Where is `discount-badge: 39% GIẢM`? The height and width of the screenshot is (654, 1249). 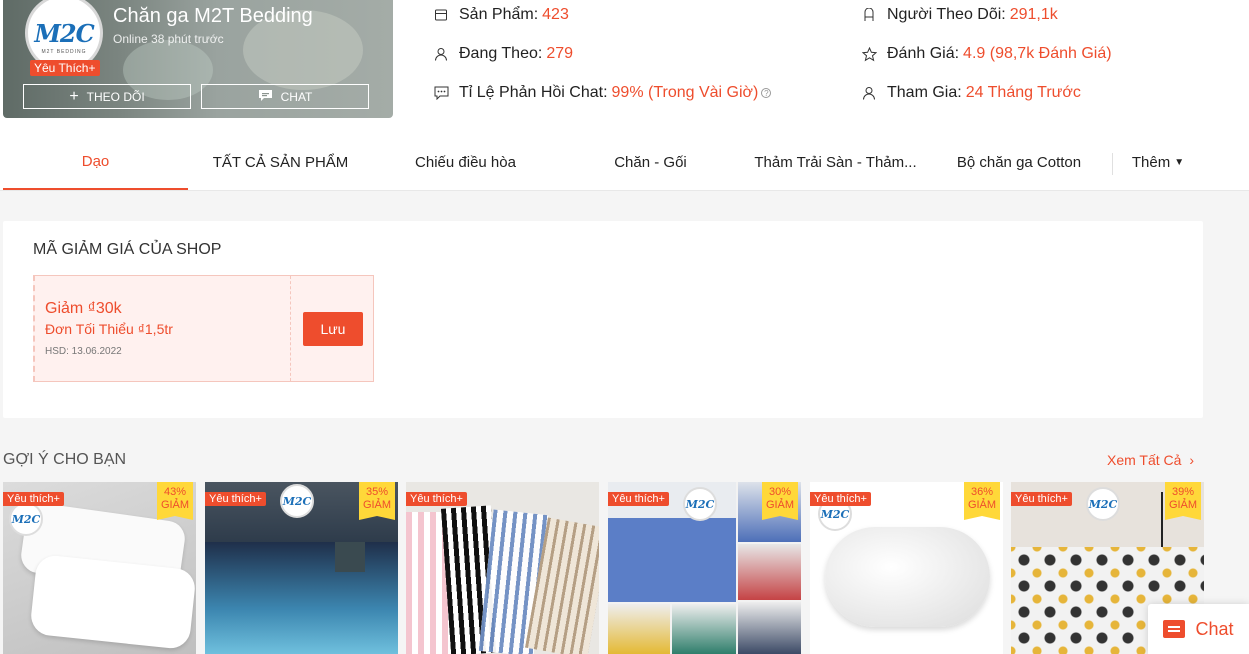 discount-badge: 39% GIẢM is located at coordinates (1183, 501).